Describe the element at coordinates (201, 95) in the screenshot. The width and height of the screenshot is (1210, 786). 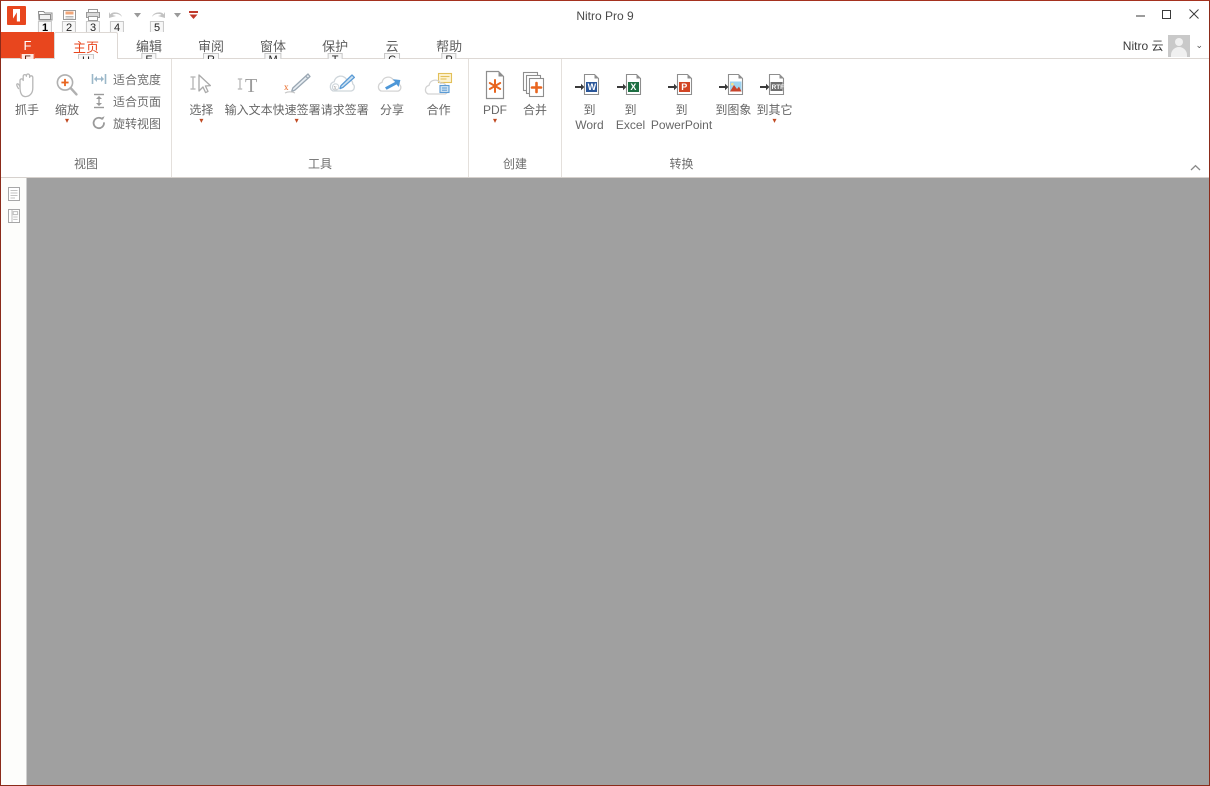
I see `select-tool-button: 选择 ▾` at that location.